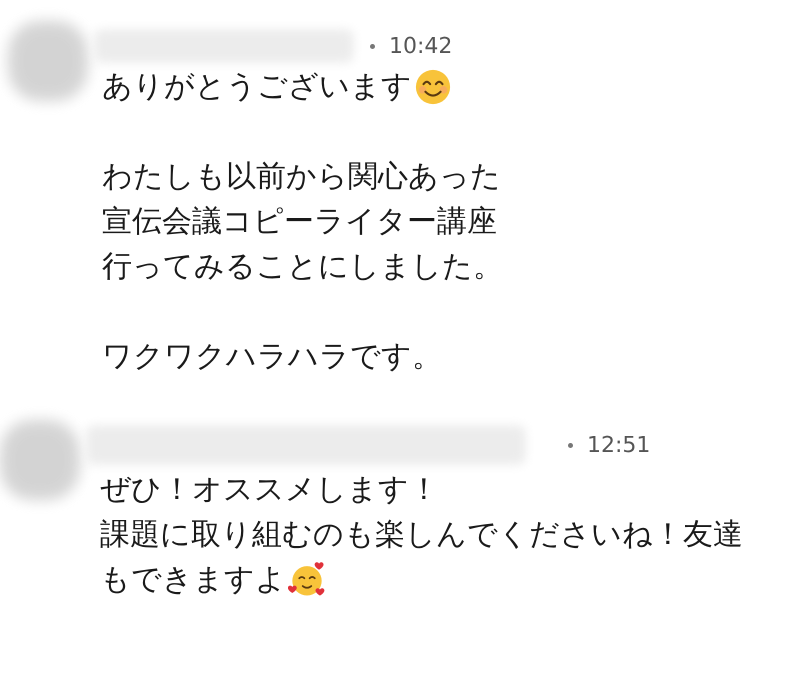 Image resolution: width=800 pixels, height=692 pixels. I want to click on message-text: わたしも以前から関心あった, so click(301, 177).